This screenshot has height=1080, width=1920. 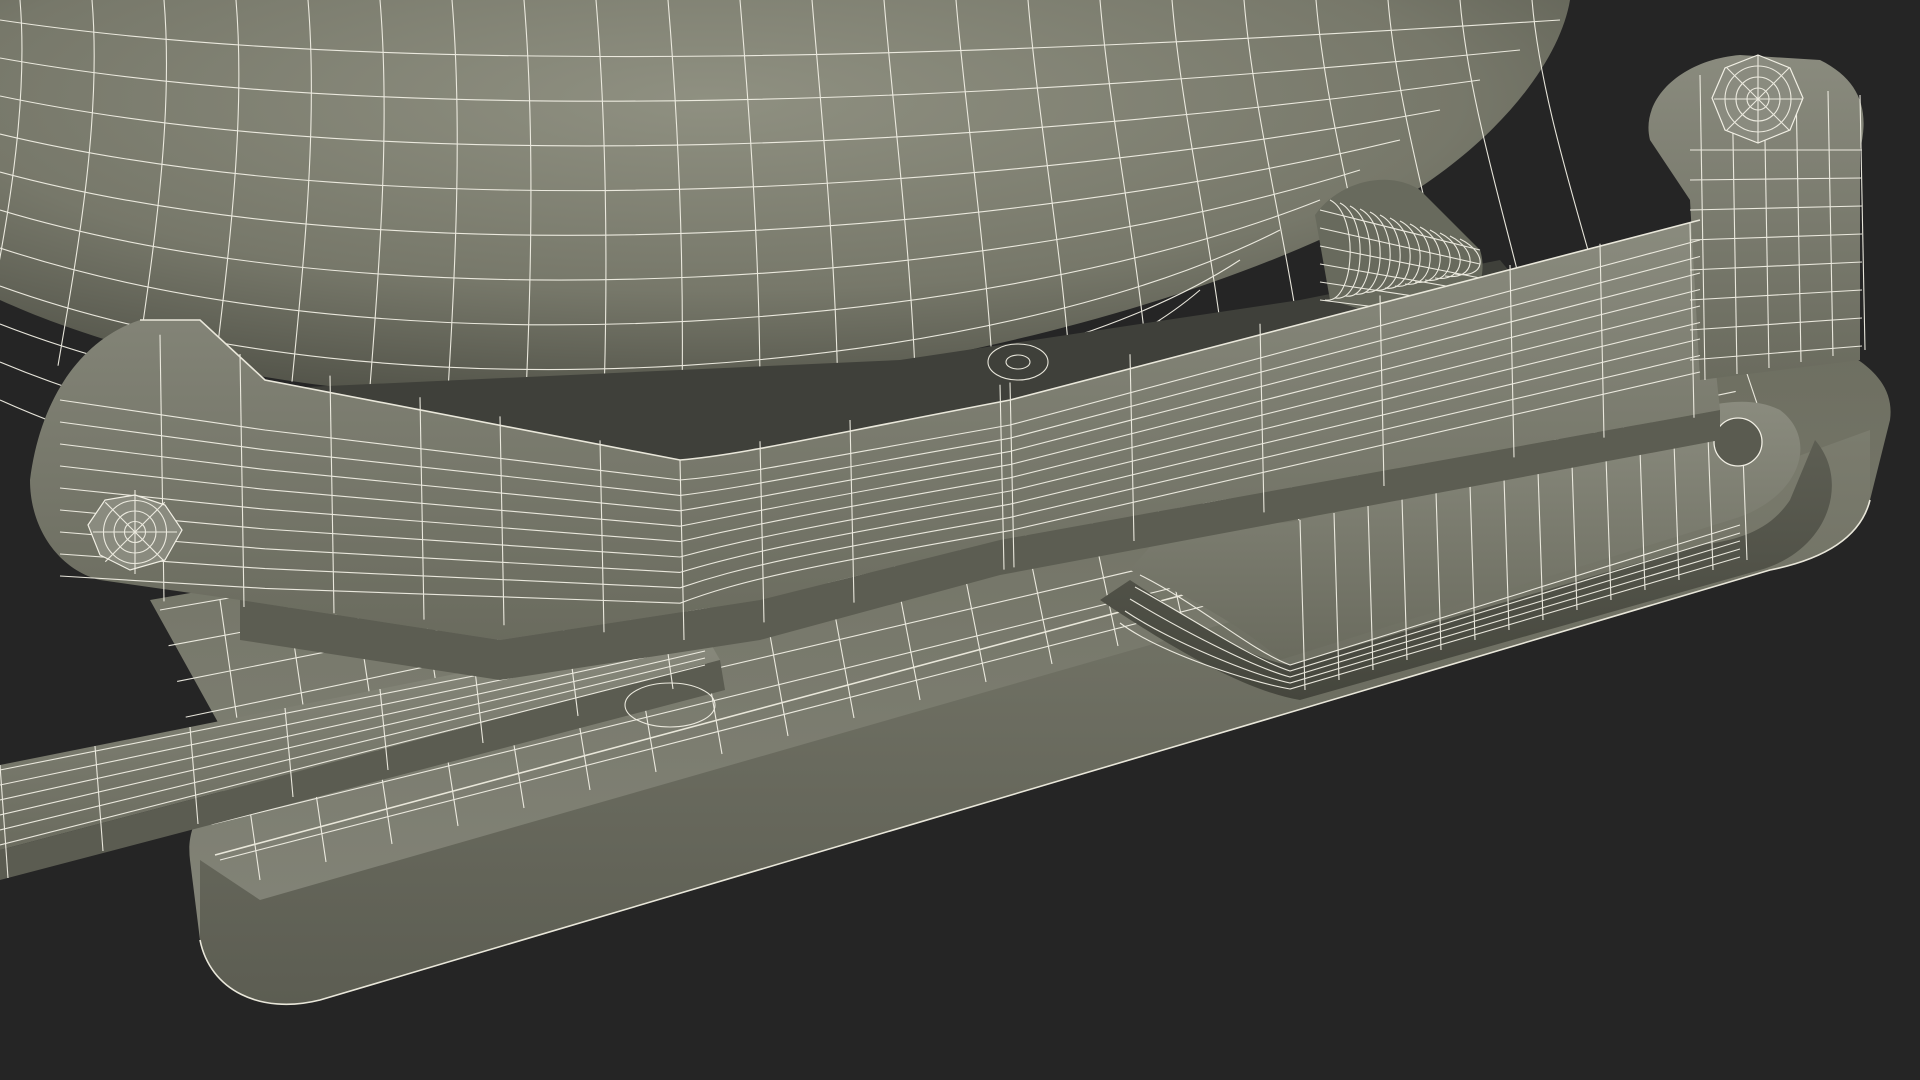 I want to click on bracket-hole, so click(x=1738, y=442).